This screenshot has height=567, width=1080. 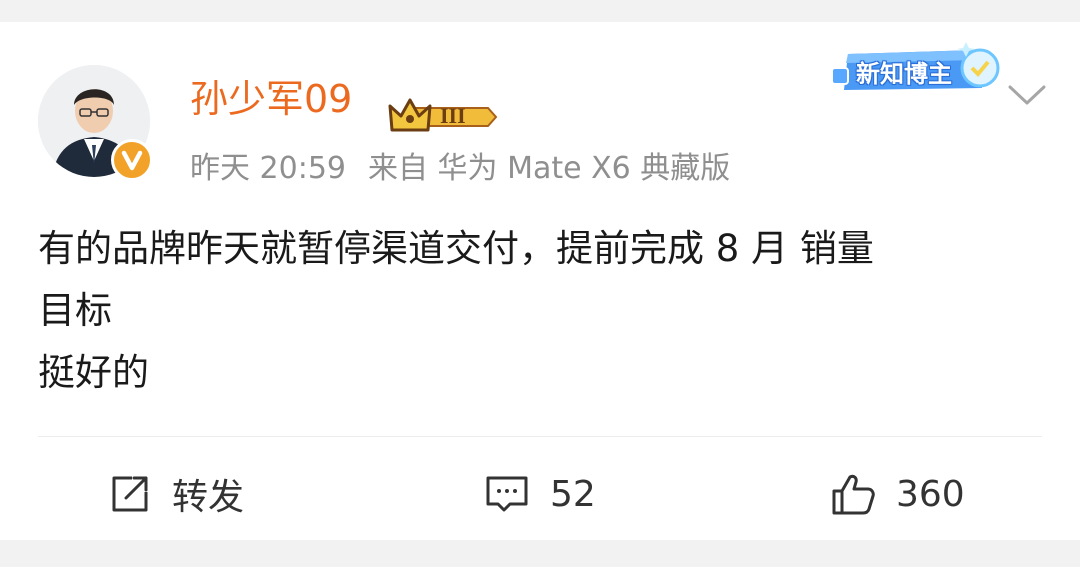 I want to click on comment-count: 52, so click(x=573, y=494).